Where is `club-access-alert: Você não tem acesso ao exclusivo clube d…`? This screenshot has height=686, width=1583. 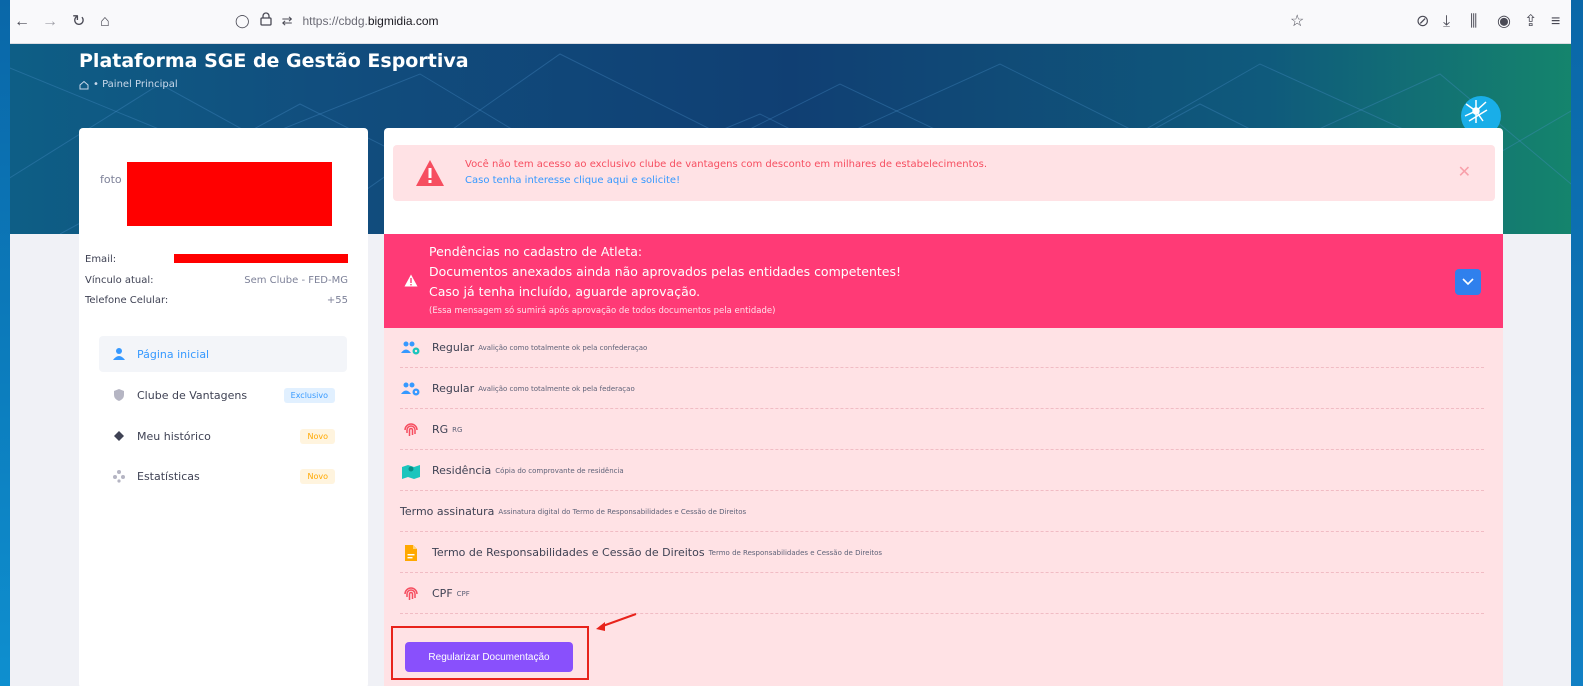 club-access-alert: Você não tem acesso ao exclusivo clube d… is located at coordinates (944, 173).